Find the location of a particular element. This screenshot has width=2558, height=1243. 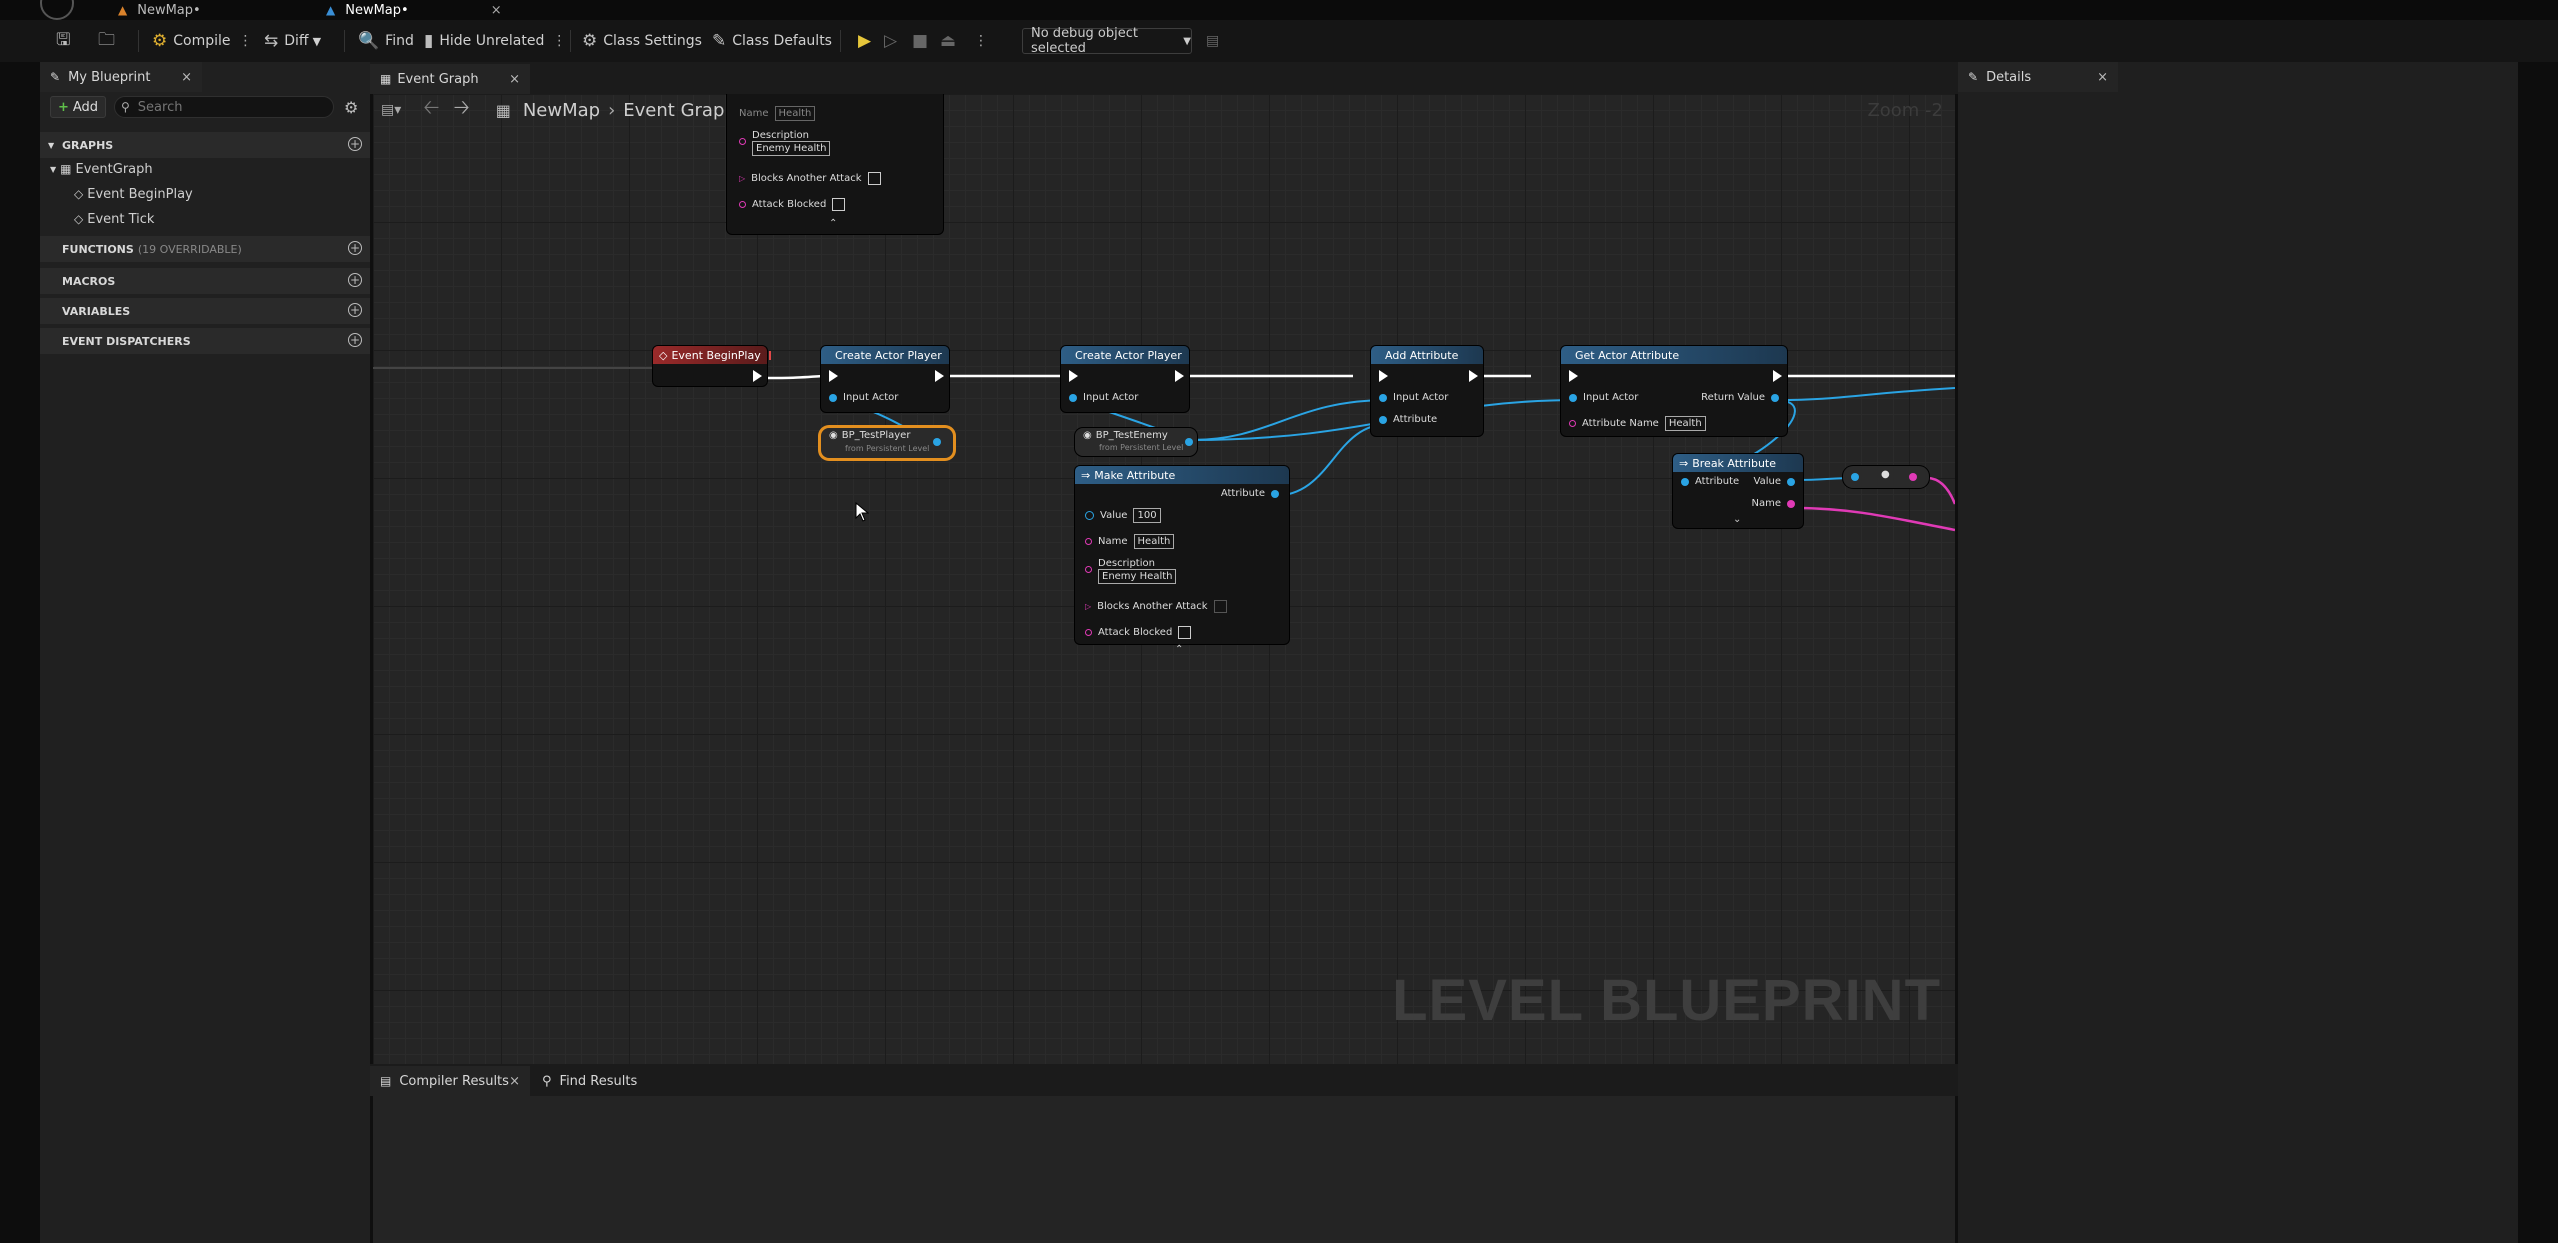

stop-button: ■ is located at coordinates (920, 41).